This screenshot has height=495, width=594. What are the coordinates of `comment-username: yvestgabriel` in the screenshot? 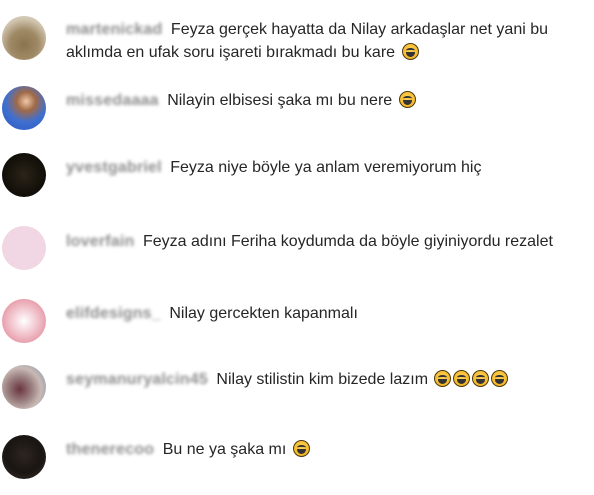 It's located at (114, 167).